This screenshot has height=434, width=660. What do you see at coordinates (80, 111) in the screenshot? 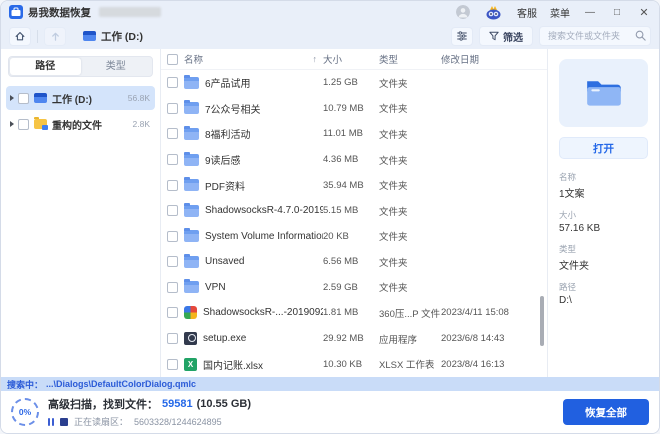
I see `sidebar-tree: 工作 (D:) 56.8K 重构的文件 2.8K` at bounding box center [80, 111].